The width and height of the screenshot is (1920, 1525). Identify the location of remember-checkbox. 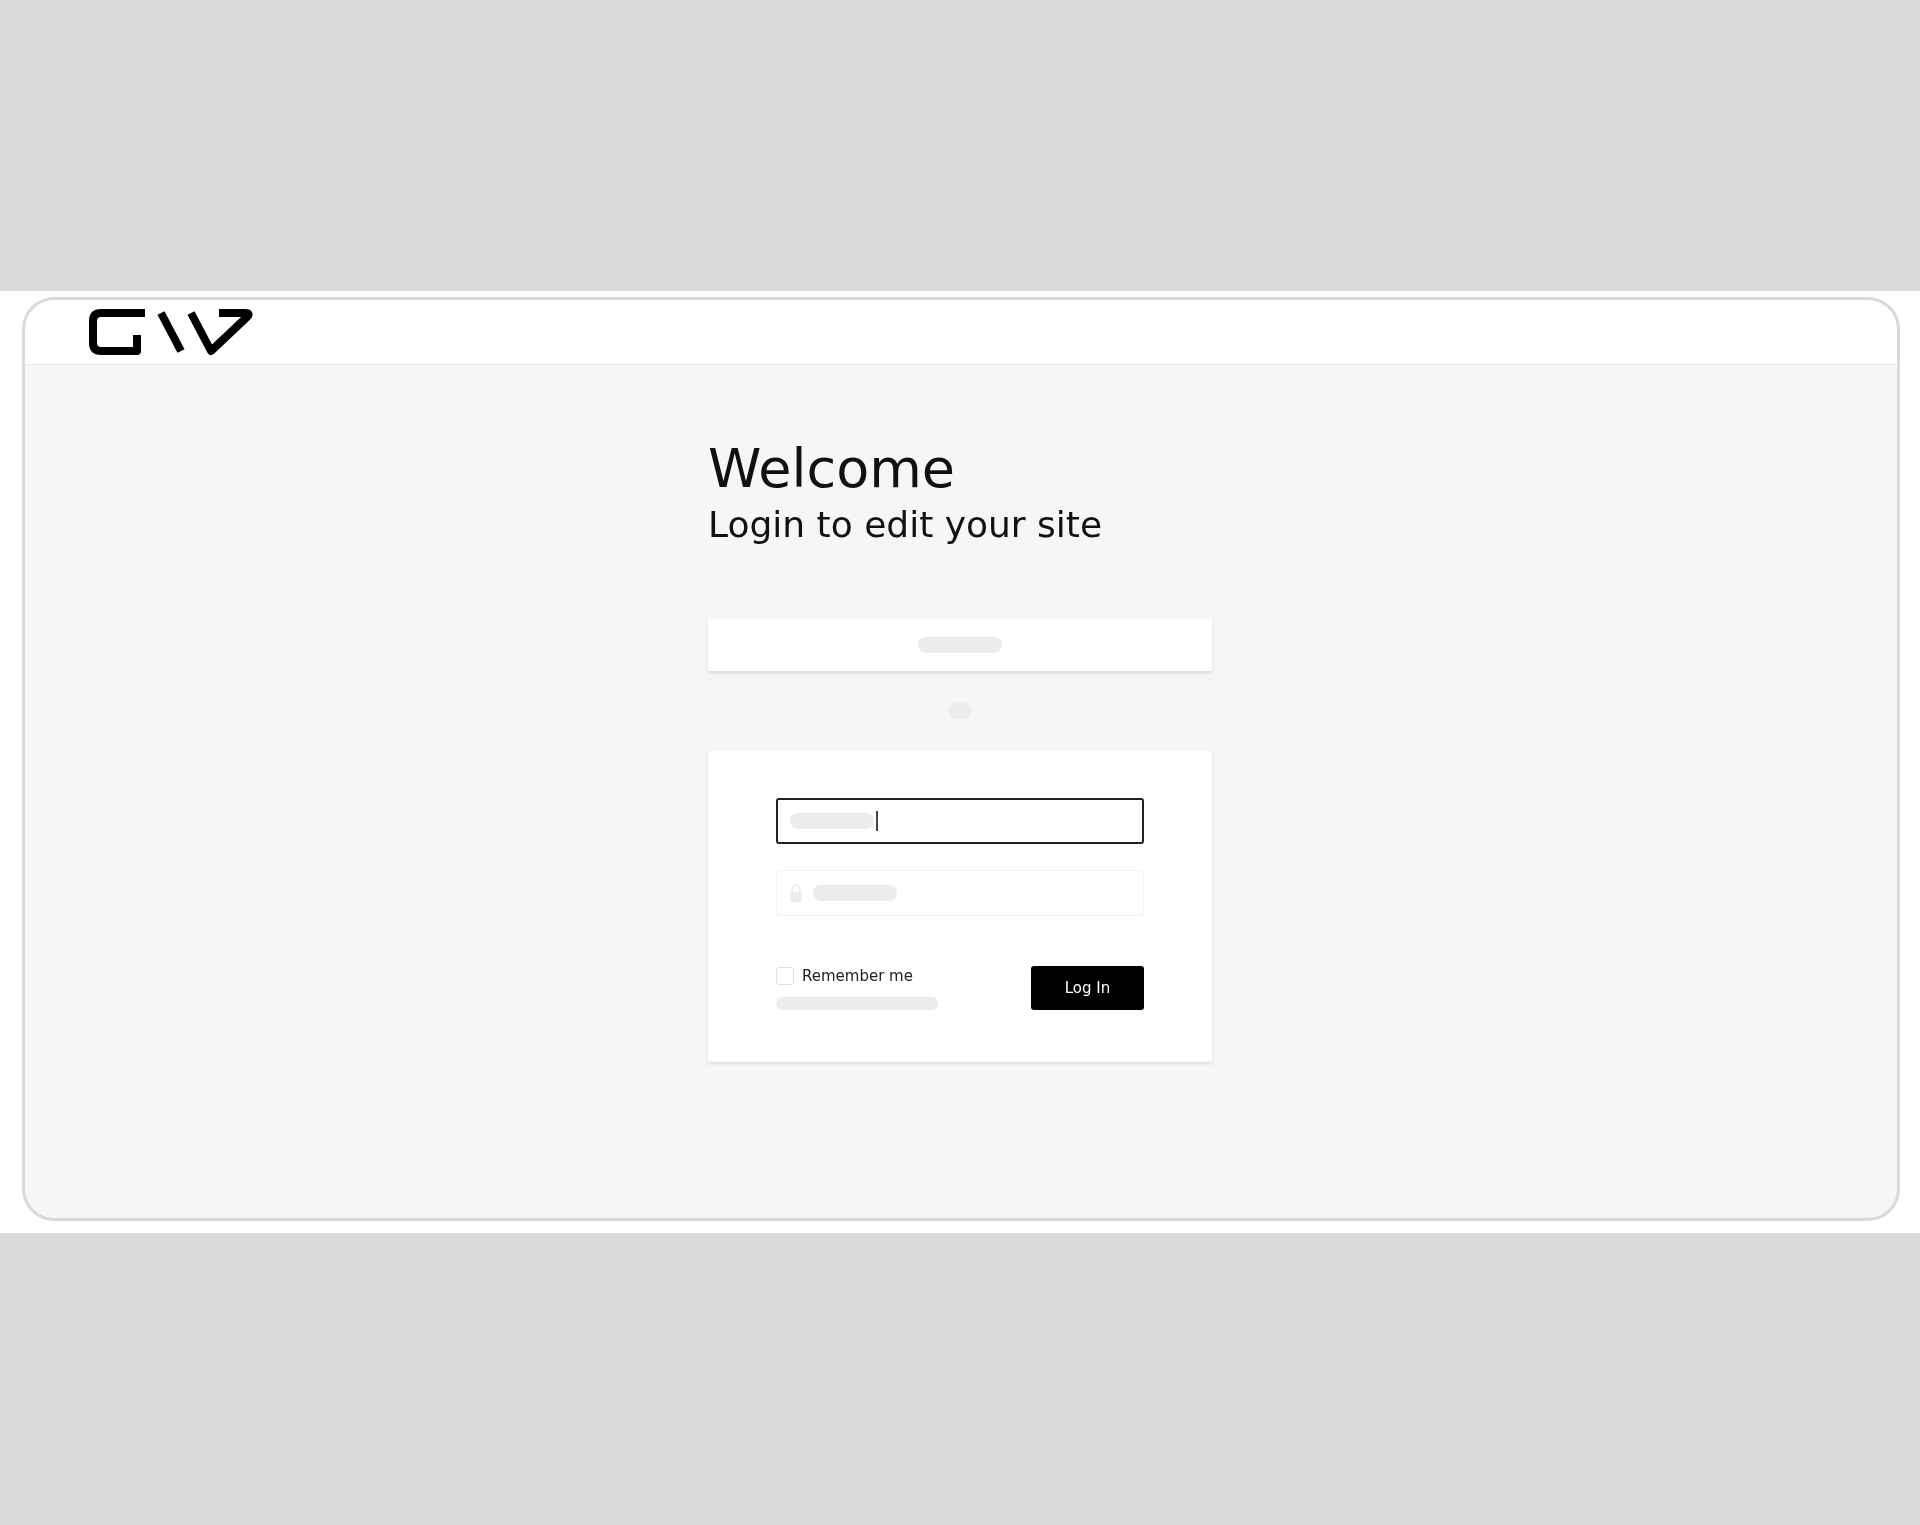
(785, 975).